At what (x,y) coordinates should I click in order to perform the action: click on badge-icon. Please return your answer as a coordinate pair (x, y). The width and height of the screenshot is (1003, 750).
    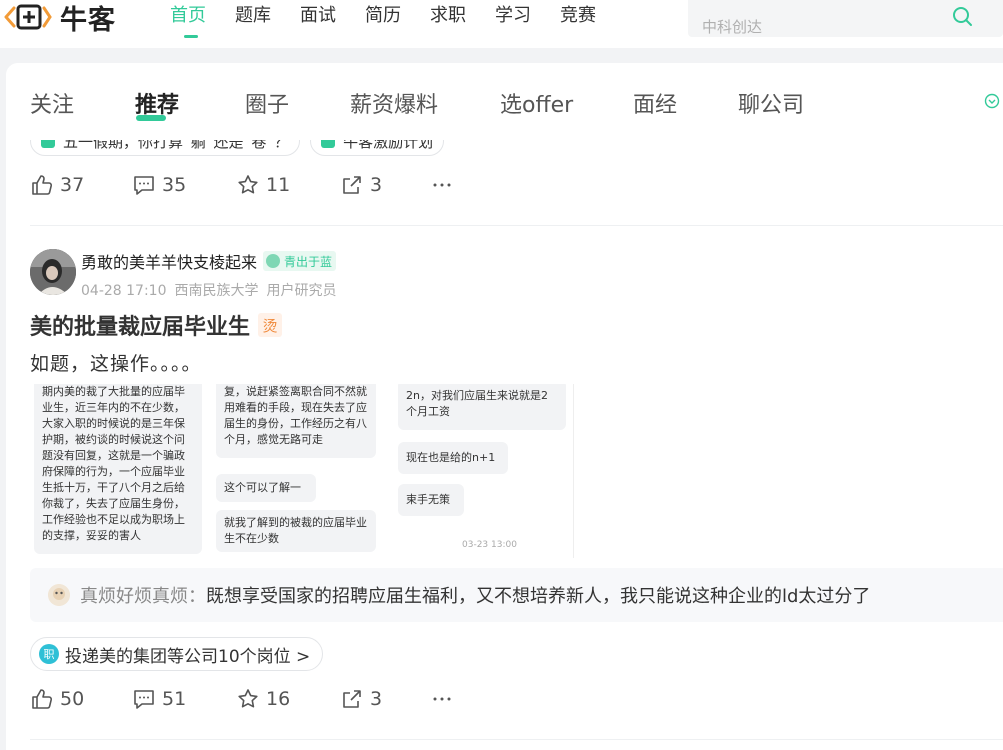
    Looking at the image, I should click on (273, 261).